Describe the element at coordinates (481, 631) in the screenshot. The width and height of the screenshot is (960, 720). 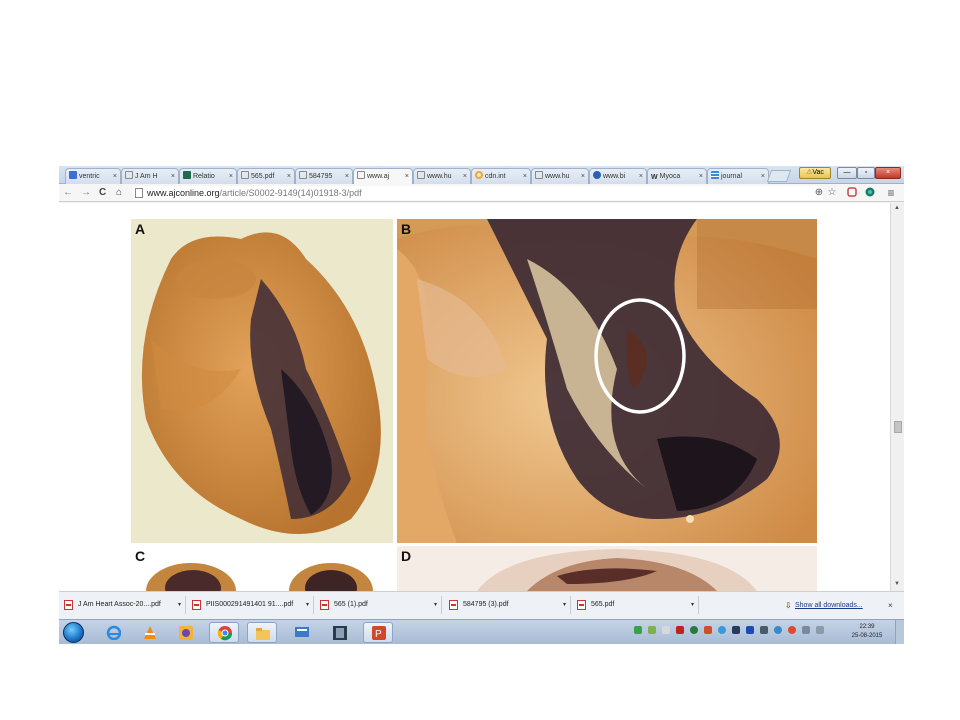
I see `windows-taskbar: P 22:39 25-08-2015` at that location.